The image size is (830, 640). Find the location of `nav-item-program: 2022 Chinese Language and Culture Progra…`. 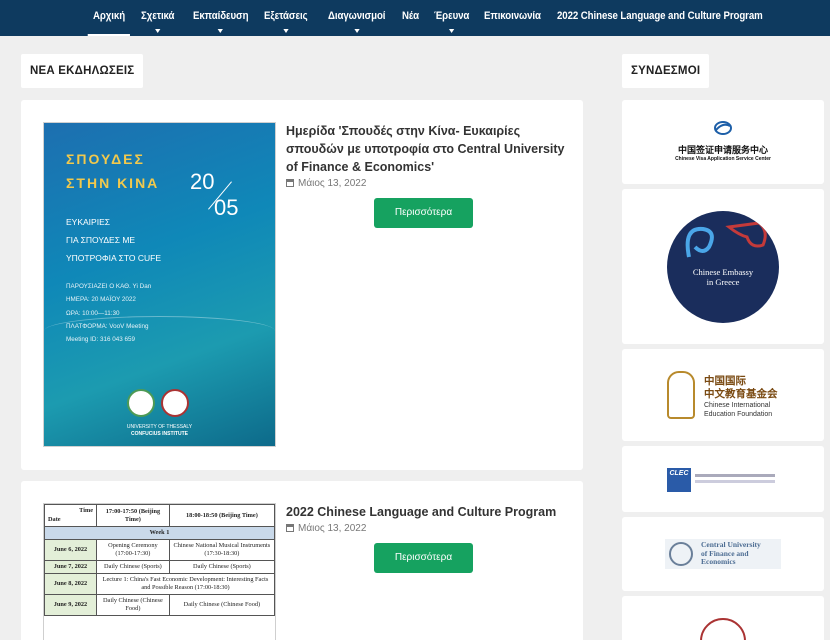

nav-item-program: 2022 Chinese Language and Culture Progra… is located at coordinates (660, 18).